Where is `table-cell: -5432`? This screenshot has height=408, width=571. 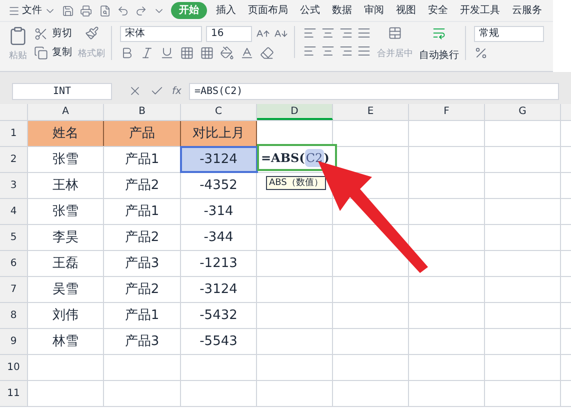
table-cell: -5432 is located at coordinates (219, 315).